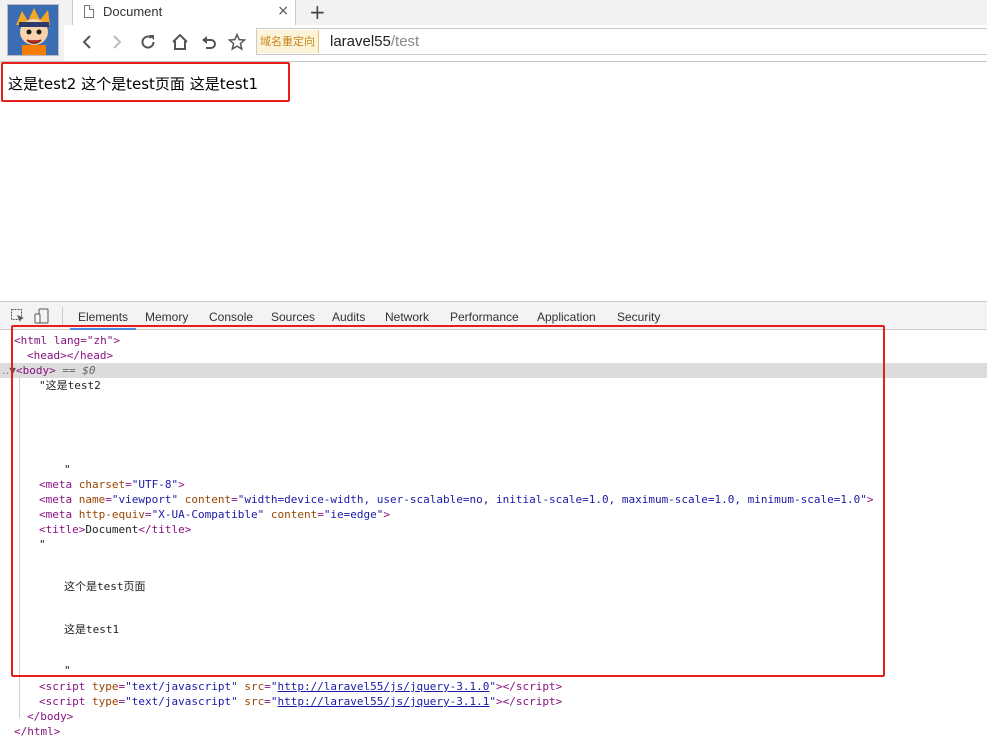 This screenshot has height=755, width=987. Describe the element at coordinates (166, 317) in the screenshot. I see `tab-memory: Memory` at that location.